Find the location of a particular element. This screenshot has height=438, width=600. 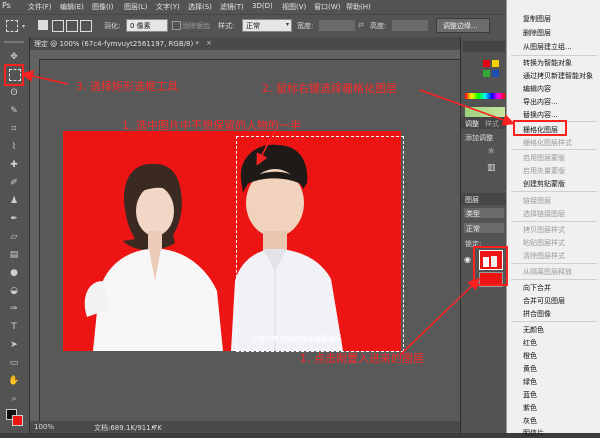

annotation-step2: 2. 鼠标右键选择栅格化图层 is located at coordinates (329, 88).